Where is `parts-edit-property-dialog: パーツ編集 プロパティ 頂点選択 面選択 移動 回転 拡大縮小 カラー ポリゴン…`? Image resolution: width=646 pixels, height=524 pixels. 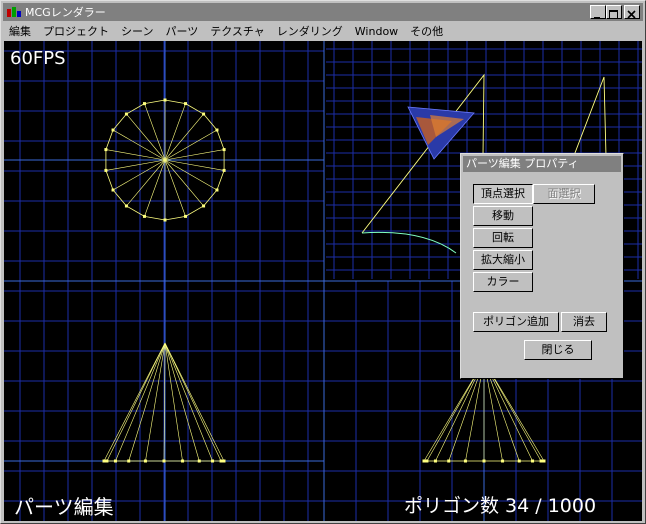
parts-edit-property-dialog: パーツ編集 プロパティ 頂点選択 面選択 移動 回転 拡大縮小 カラー ポリゴン… is located at coordinates (542, 266).